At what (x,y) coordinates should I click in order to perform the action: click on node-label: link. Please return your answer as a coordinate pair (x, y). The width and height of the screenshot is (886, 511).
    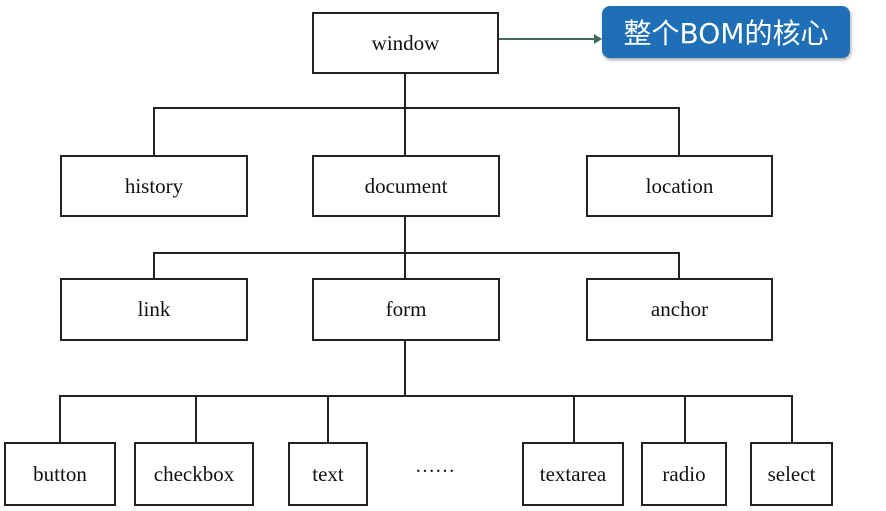
    Looking at the image, I should click on (154, 309).